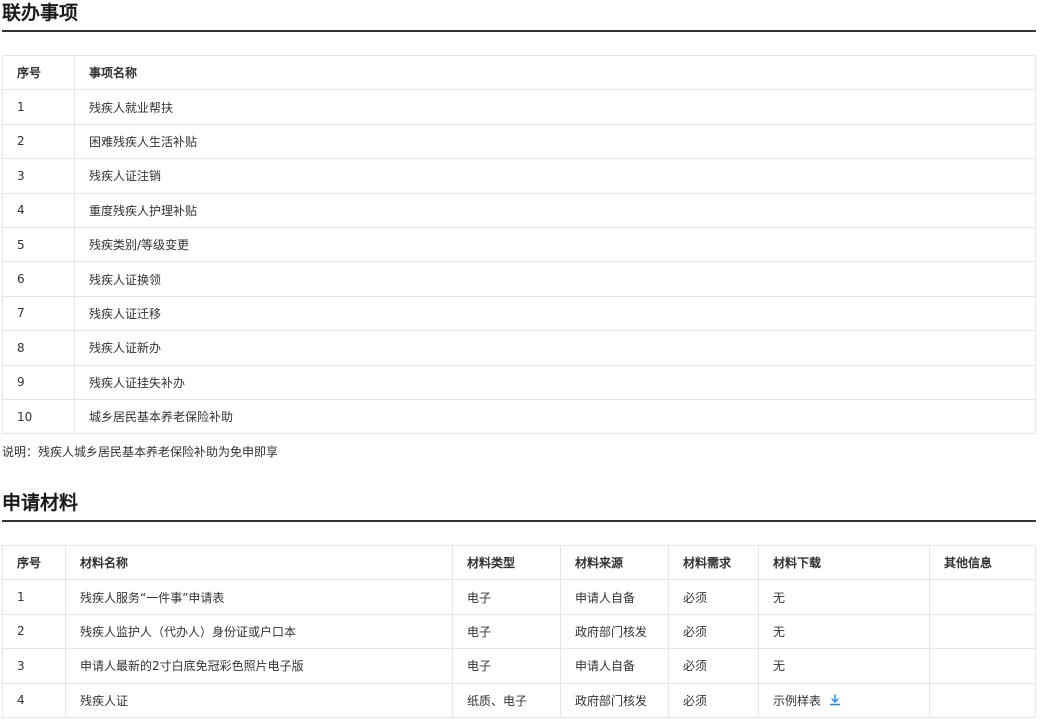 The height and width of the screenshot is (722, 1042). Describe the element at coordinates (555, 107) in the screenshot. I see `row-item-name: 残疾人就业帮扶` at that location.